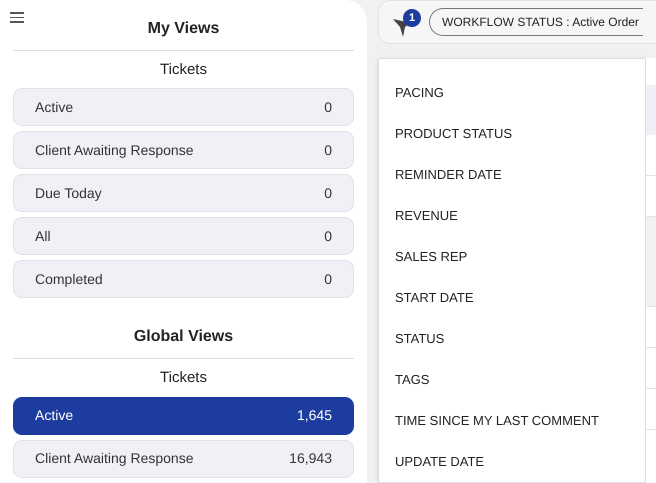  What do you see at coordinates (512, 379) in the screenshot?
I see `menu-item: TAGS` at bounding box center [512, 379].